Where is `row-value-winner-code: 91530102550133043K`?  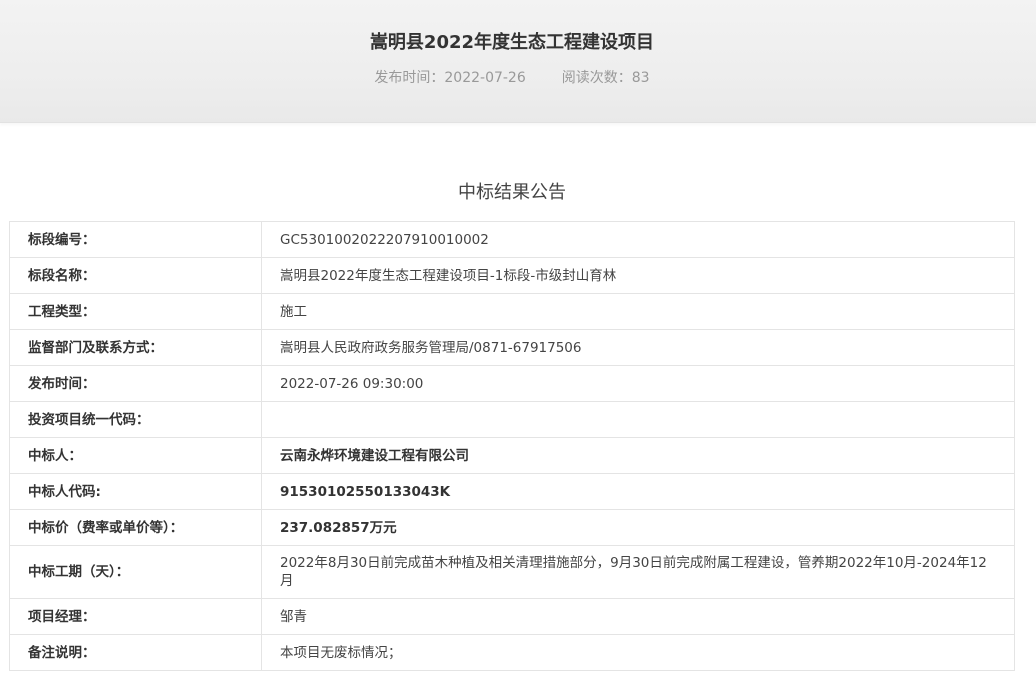
row-value-winner-code: 91530102550133043K is located at coordinates (638, 491).